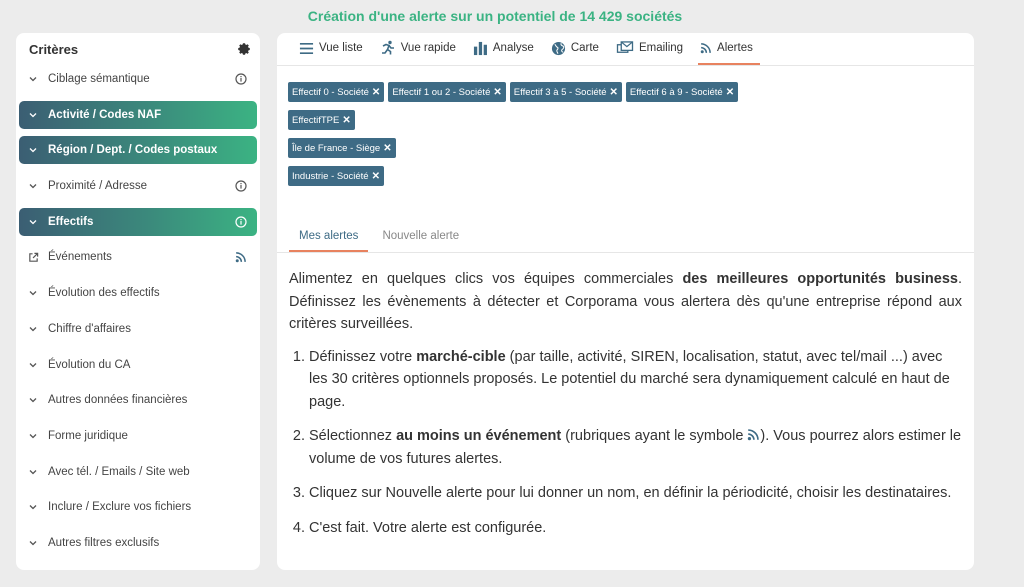 This screenshot has height=587, width=1024. What do you see at coordinates (80, 257) in the screenshot?
I see `sidebar-item-label: Événements` at bounding box center [80, 257].